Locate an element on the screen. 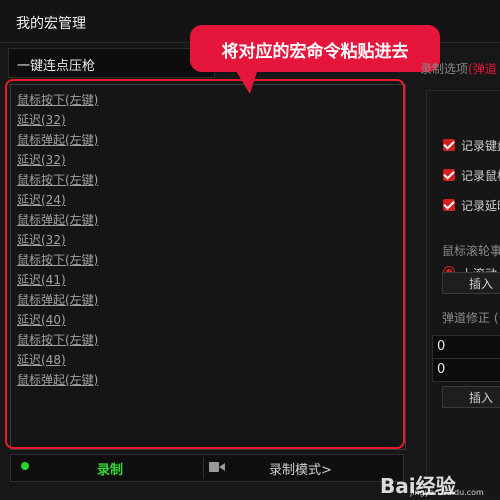  record-keyboard-label: 记录键盘 is located at coordinates (480, 146).